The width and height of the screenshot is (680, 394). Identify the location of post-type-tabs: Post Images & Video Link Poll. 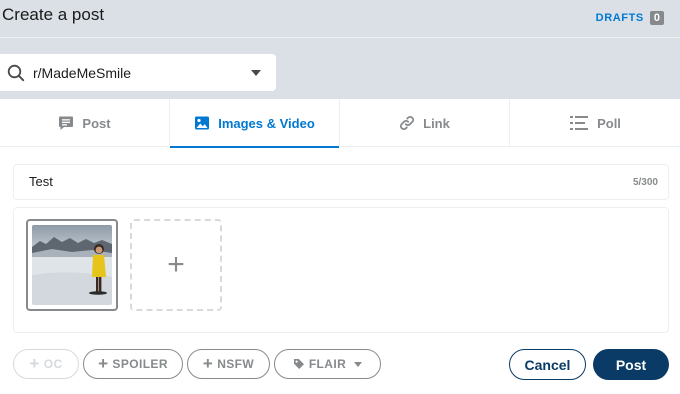
(340, 123).